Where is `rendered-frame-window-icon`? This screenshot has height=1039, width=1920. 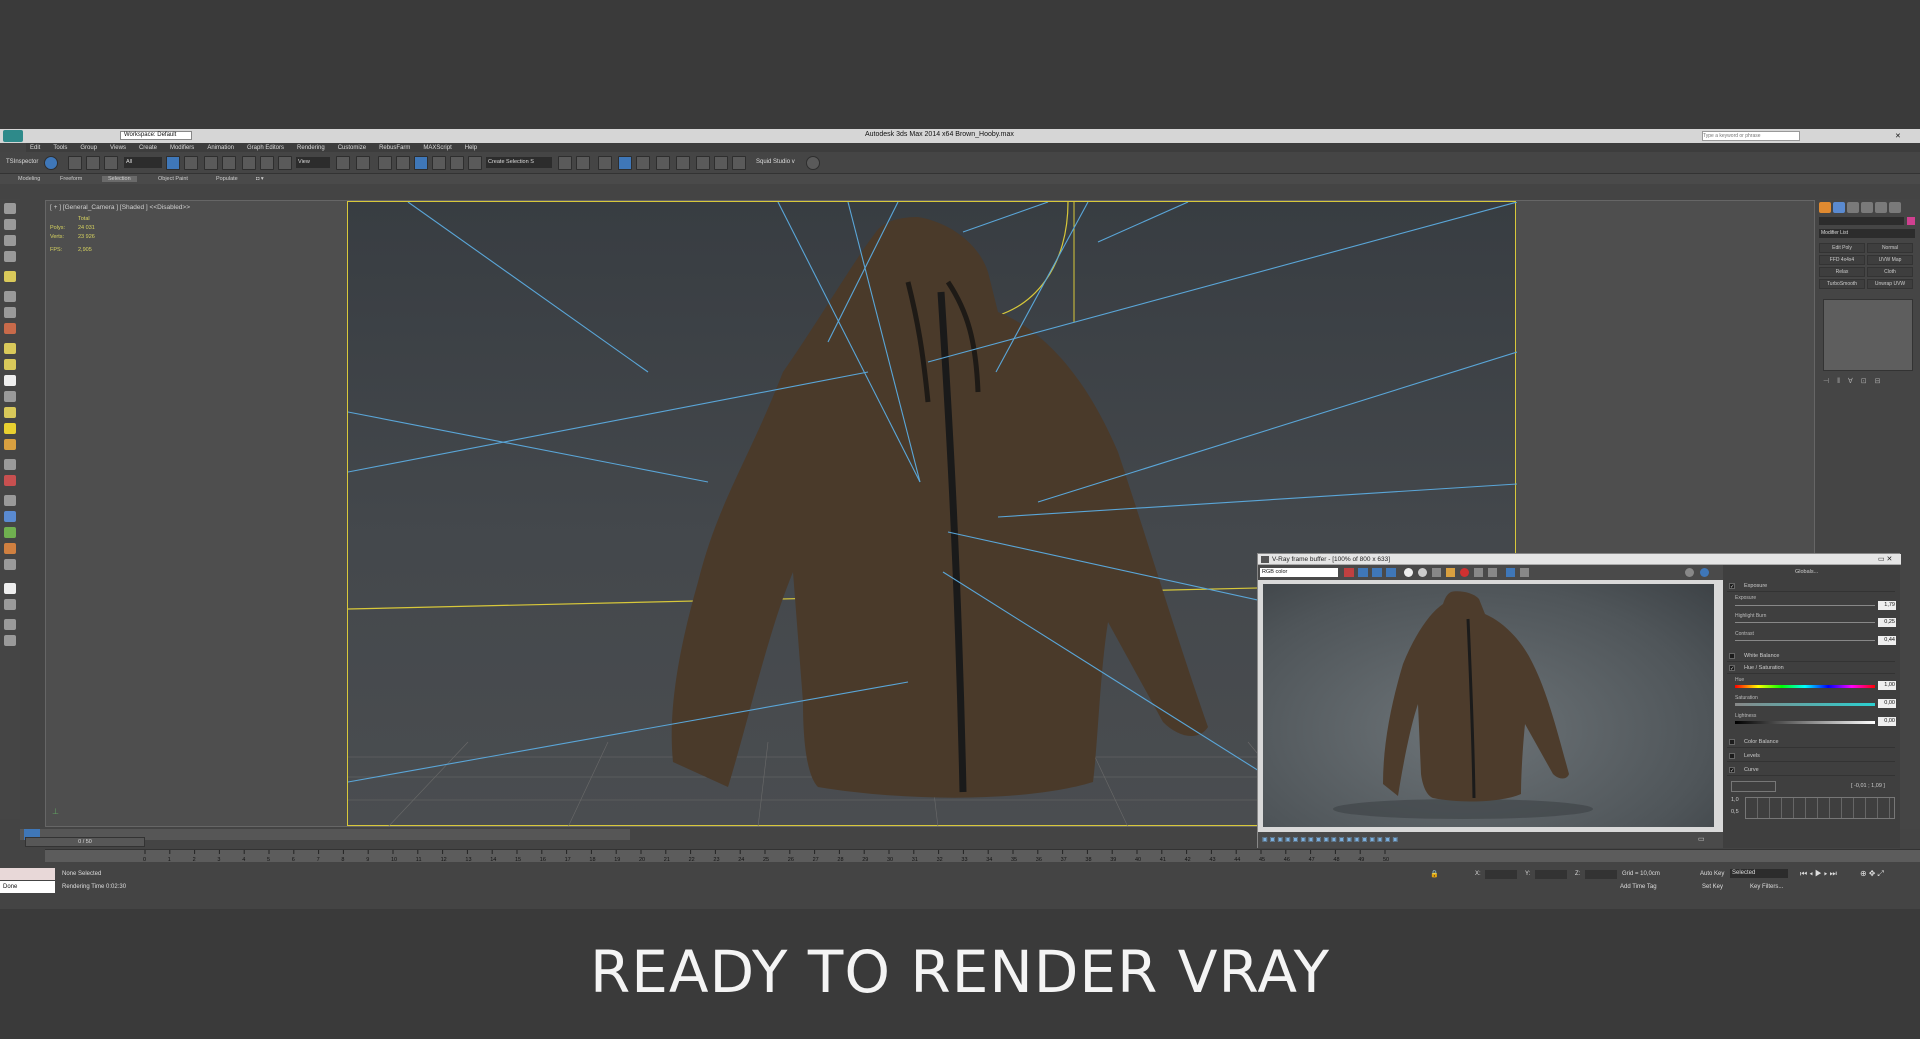 rendered-frame-window-icon is located at coordinates (721, 163).